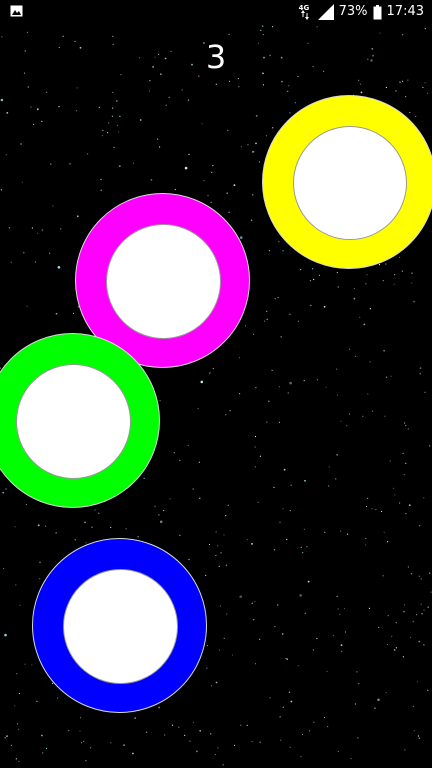 This screenshot has width=432, height=768. Describe the element at coordinates (353, 11) in the screenshot. I see `battery-percent: 73%` at that location.